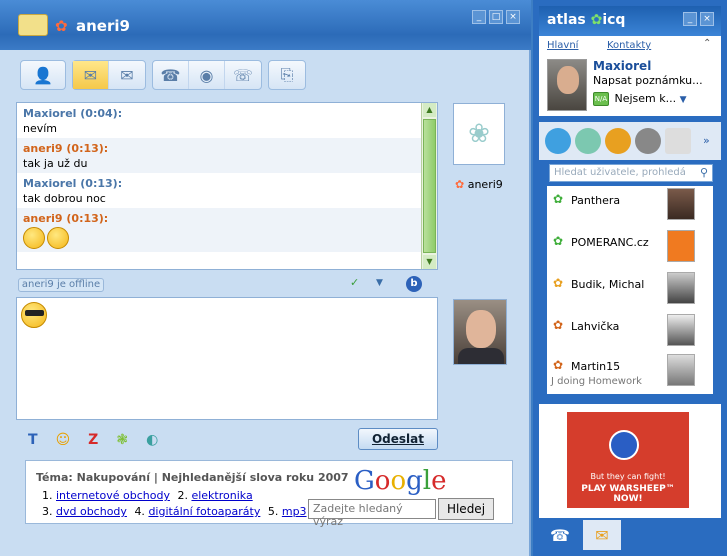  I want to click on status-na-icon: N/A, so click(601, 99).